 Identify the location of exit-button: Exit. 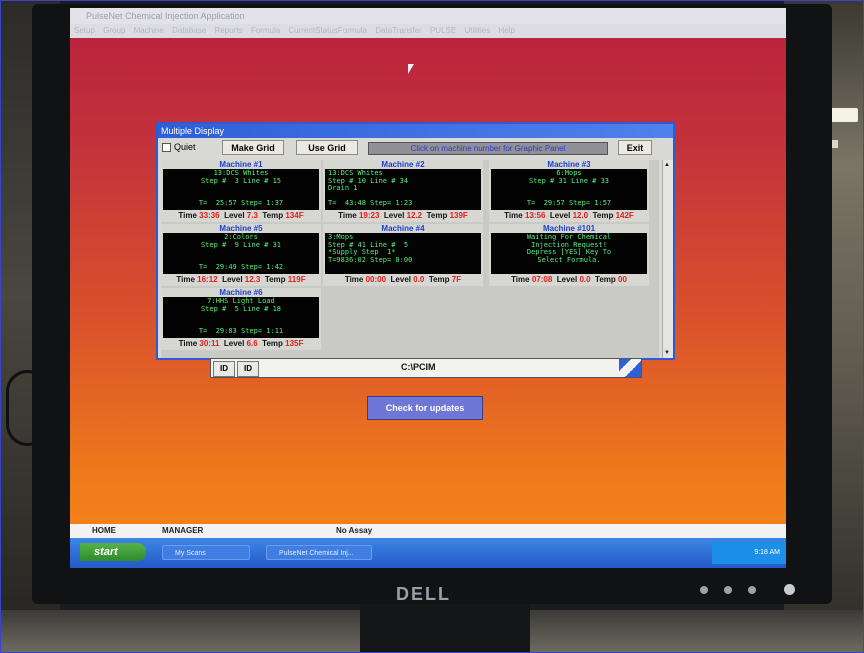
(635, 147).